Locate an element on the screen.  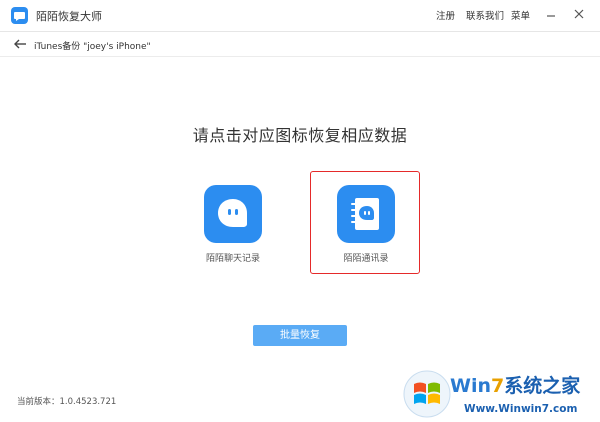
breadcrumb-bar: iTunes备份 "joey's iPhone" is located at coordinates (300, 44).